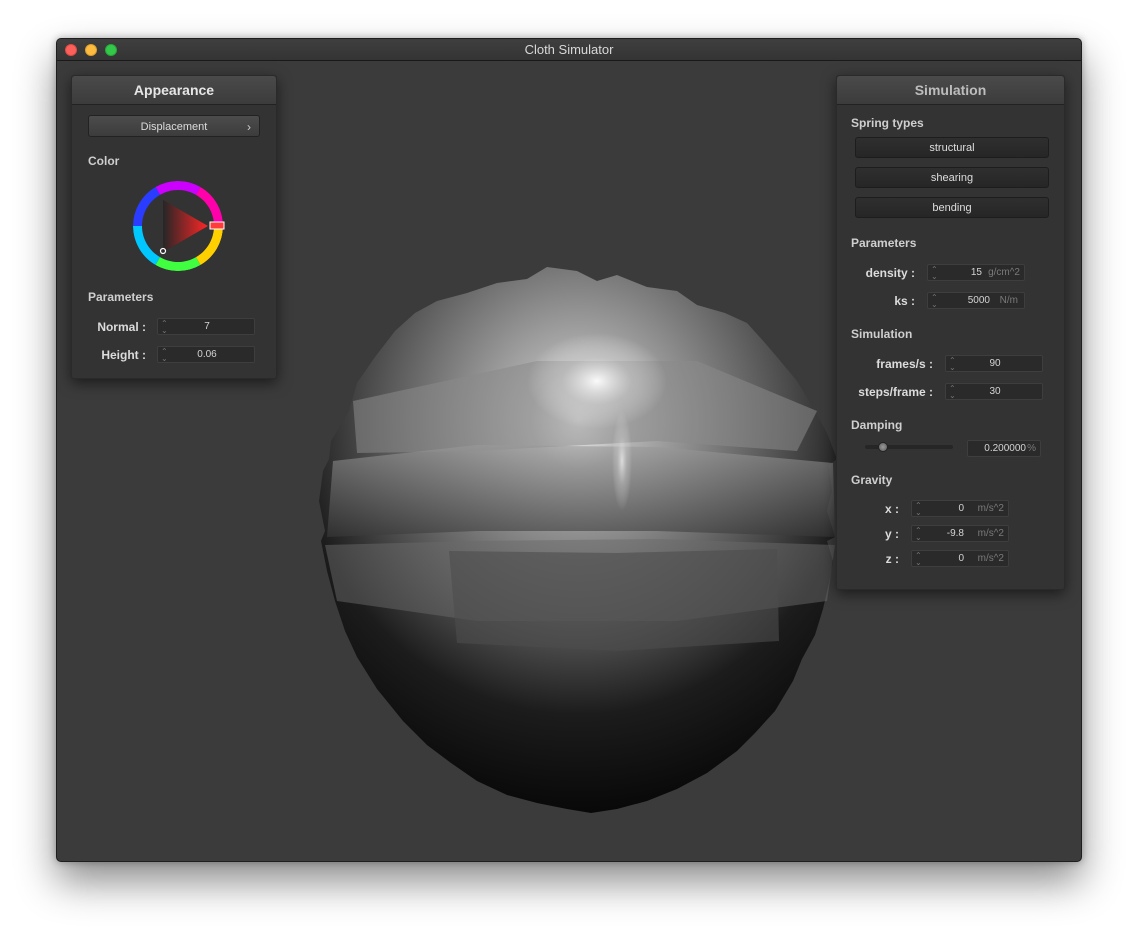 The height and width of the screenshot is (934, 1136). What do you see at coordinates (892, 559) in the screenshot?
I see `gravity-z-label: z :` at bounding box center [892, 559].